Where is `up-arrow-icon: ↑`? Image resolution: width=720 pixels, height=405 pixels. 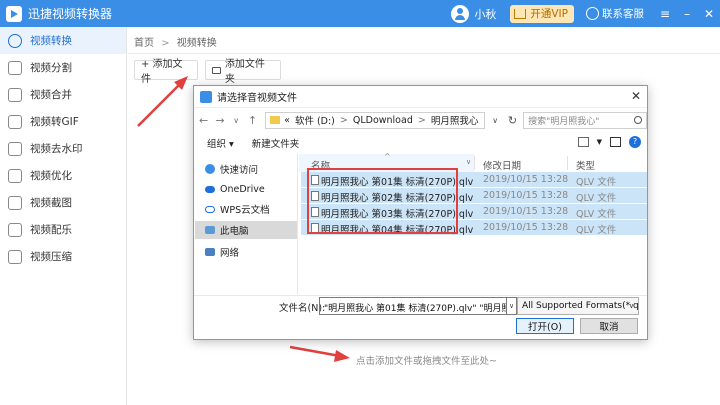 up-arrow-icon: ↑ is located at coordinates (252, 120).